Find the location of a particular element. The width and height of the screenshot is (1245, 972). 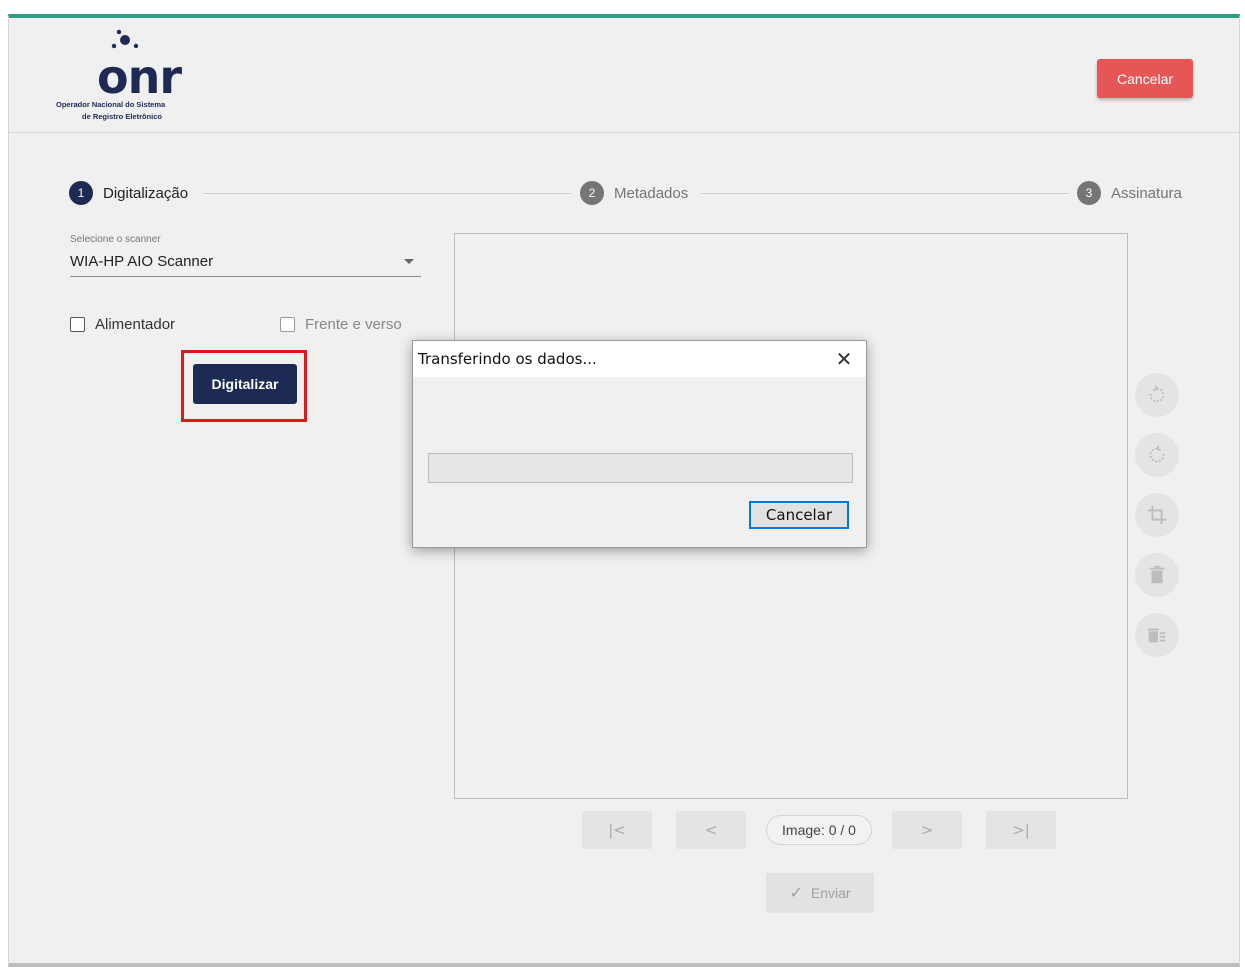

rotate-right-icon is located at coordinates (1157, 454).